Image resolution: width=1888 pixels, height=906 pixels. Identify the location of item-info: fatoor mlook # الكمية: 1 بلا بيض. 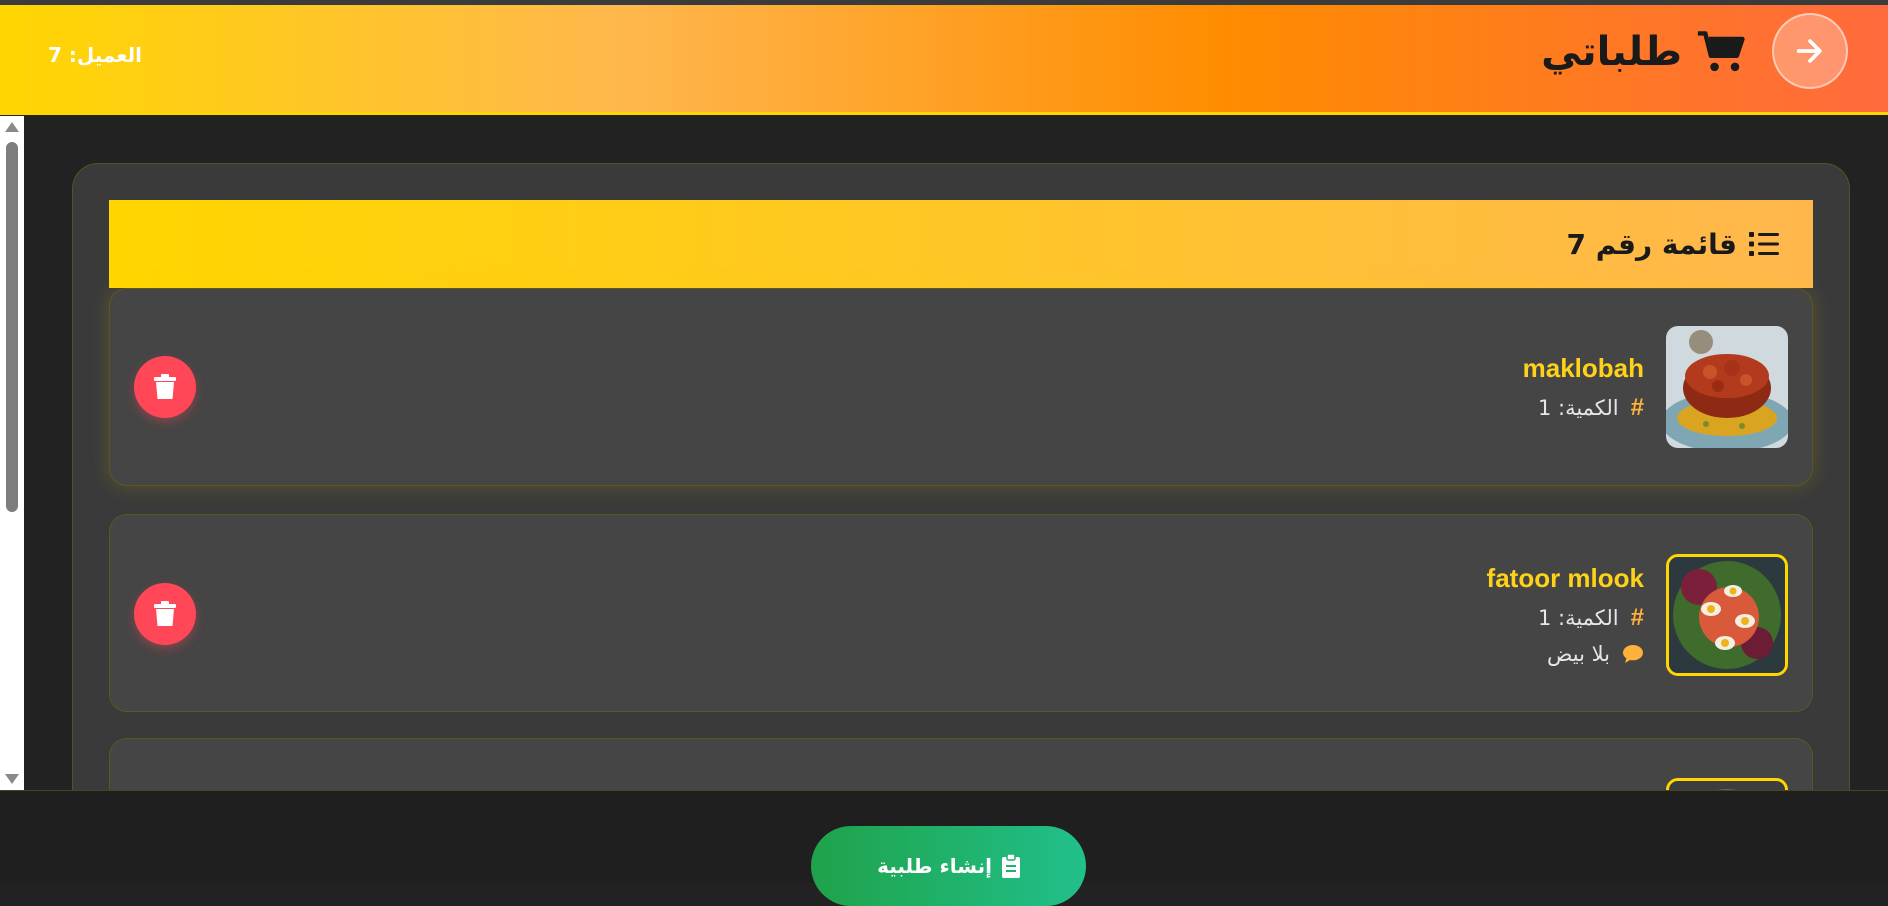
(1565, 614).